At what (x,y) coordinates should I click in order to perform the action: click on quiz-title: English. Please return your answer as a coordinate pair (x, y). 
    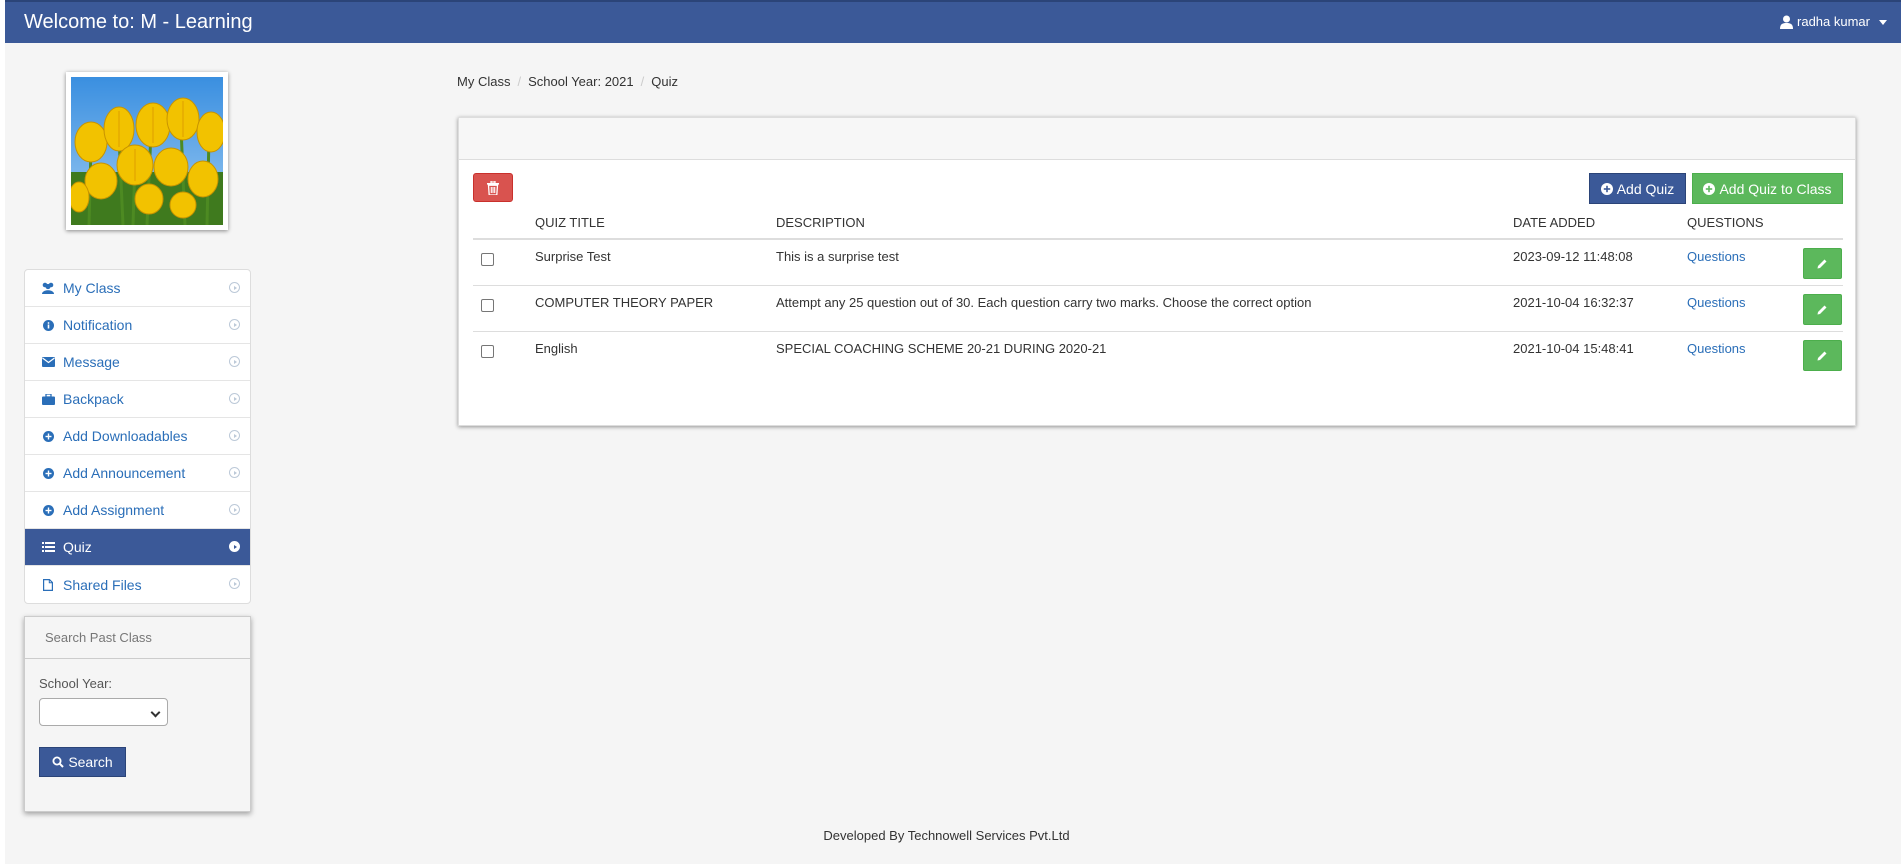
    Looking at the image, I should click on (556, 348).